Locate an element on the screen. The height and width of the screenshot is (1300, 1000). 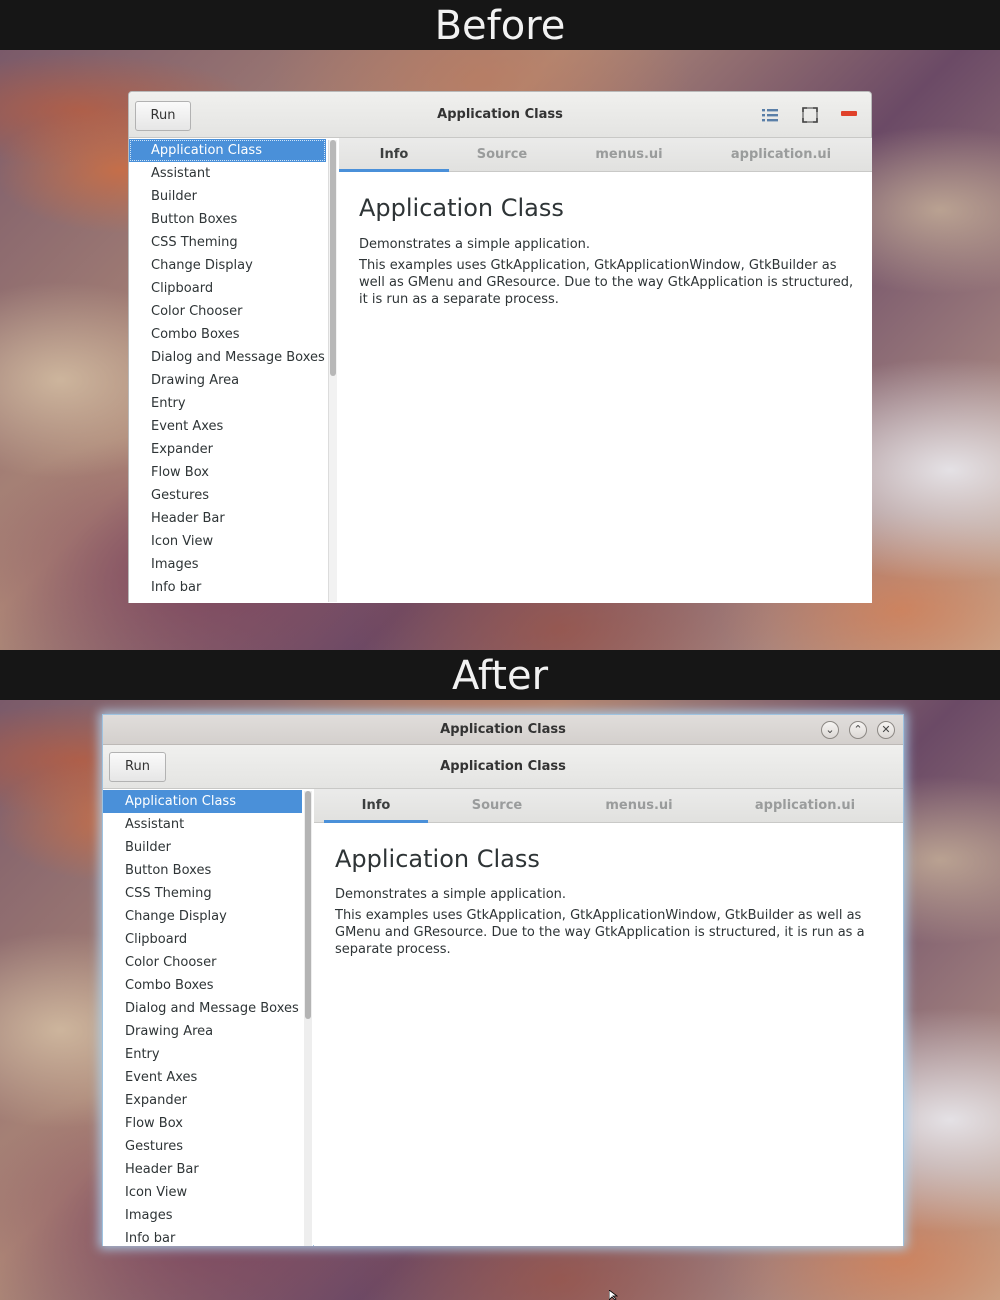
minimize-icon: ⌄ is located at coordinates (830, 730).